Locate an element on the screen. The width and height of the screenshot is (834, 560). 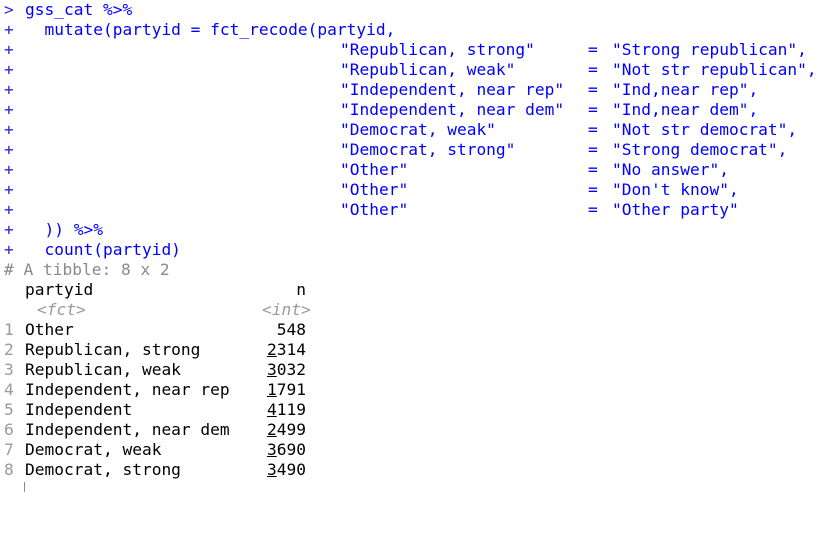
recode-new-level: "Independent, near rep" is located at coordinates (452, 89).